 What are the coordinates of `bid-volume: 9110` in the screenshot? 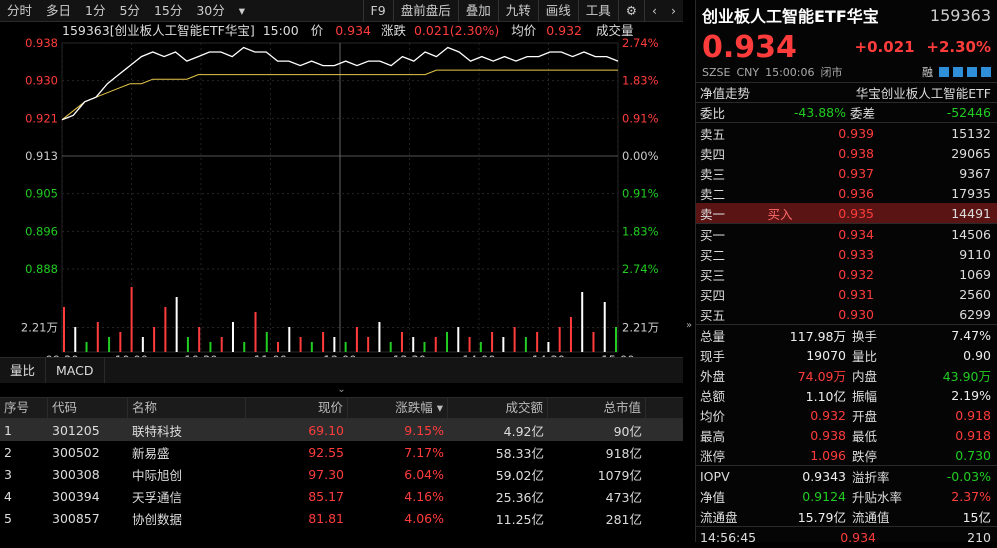 It's located at (975, 254).